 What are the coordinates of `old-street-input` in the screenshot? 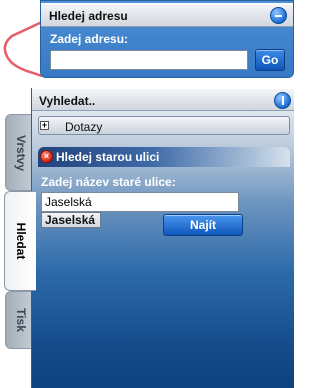 It's located at (140, 202).